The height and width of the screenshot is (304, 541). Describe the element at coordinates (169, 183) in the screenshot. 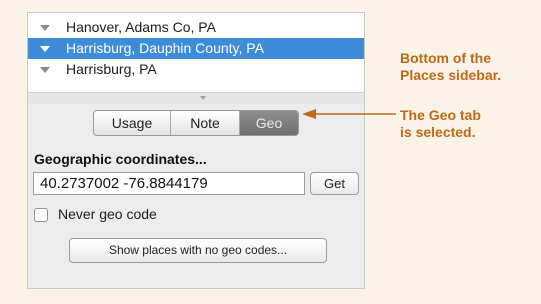

I see `coordinates-field: 40.2737002 -76.8844179` at that location.